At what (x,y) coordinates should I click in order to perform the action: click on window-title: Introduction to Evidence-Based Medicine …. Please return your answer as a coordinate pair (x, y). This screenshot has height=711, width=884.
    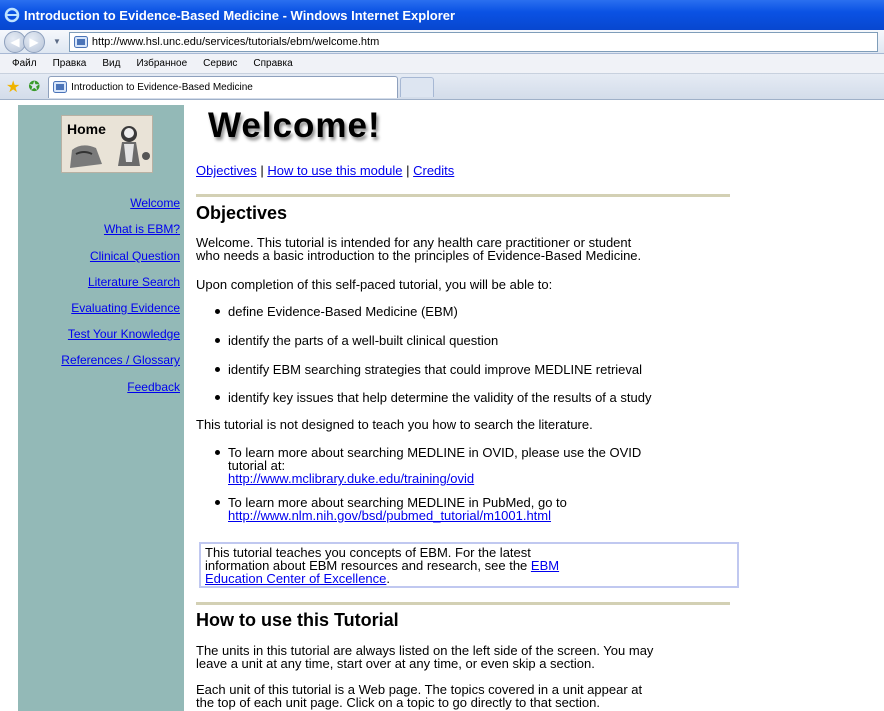
    Looking at the image, I should click on (240, 15).